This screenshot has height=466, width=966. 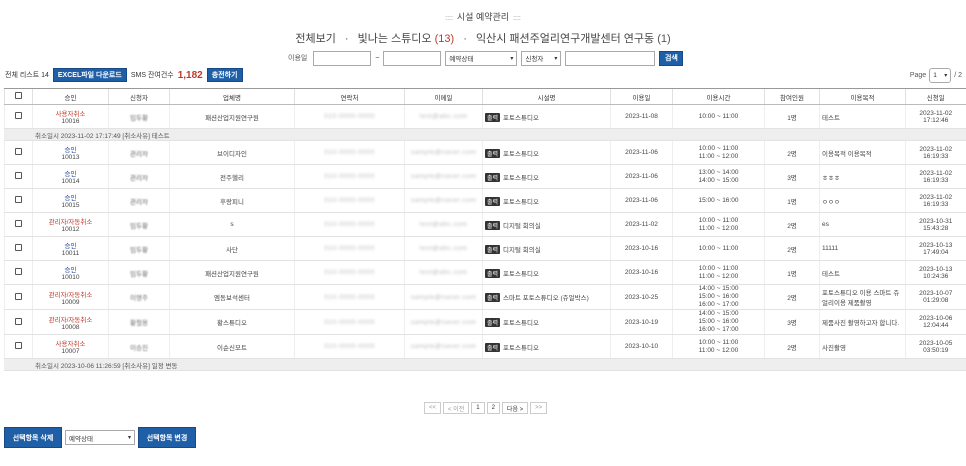 I want to click on nav-all: 전체보기, so click(x=315, y=39).